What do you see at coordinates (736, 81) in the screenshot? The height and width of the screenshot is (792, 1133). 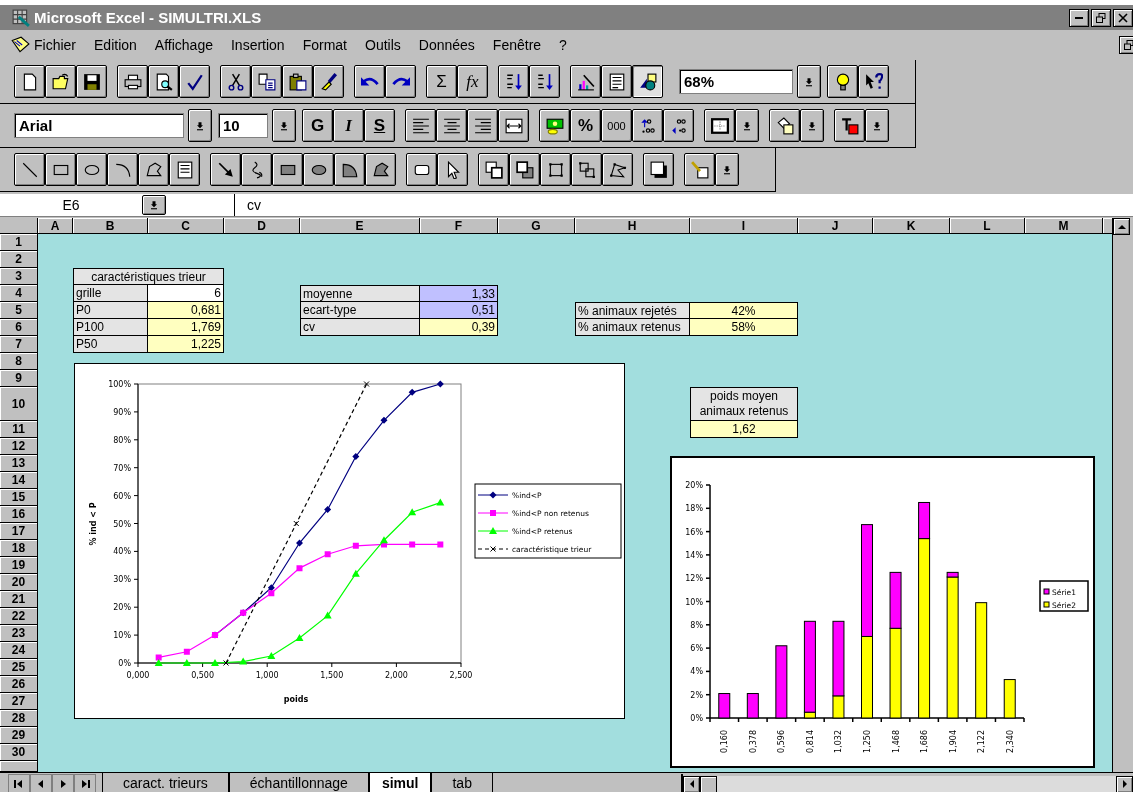 I see `zoom-field: 68%` at bounding box center [736, 81].